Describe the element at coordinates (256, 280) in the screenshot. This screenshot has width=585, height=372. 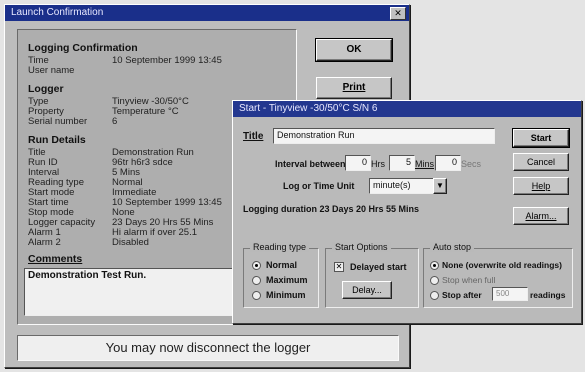
I see `radio-maximum` at that location.